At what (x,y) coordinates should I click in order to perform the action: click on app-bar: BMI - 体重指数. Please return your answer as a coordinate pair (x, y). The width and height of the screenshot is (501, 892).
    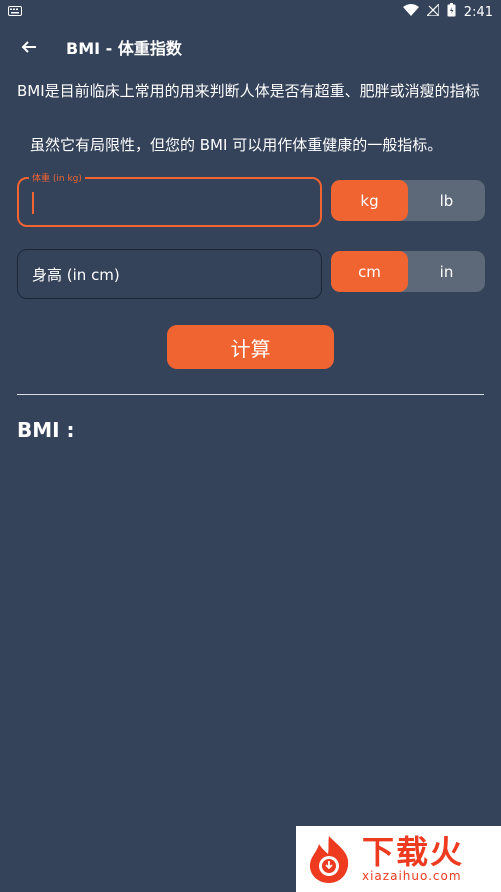
    Looking at the image, I should click on (250, 47).